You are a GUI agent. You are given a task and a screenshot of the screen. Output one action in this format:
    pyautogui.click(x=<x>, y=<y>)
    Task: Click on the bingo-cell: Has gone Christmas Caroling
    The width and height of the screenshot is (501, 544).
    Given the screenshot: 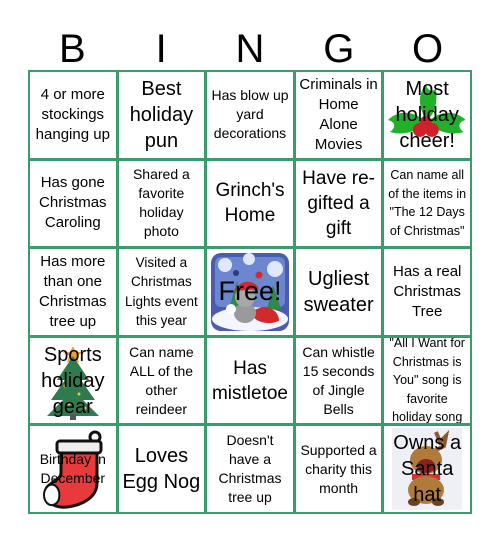 What is the action you would take?
    pyautogui.click(x=73, y=203)
    